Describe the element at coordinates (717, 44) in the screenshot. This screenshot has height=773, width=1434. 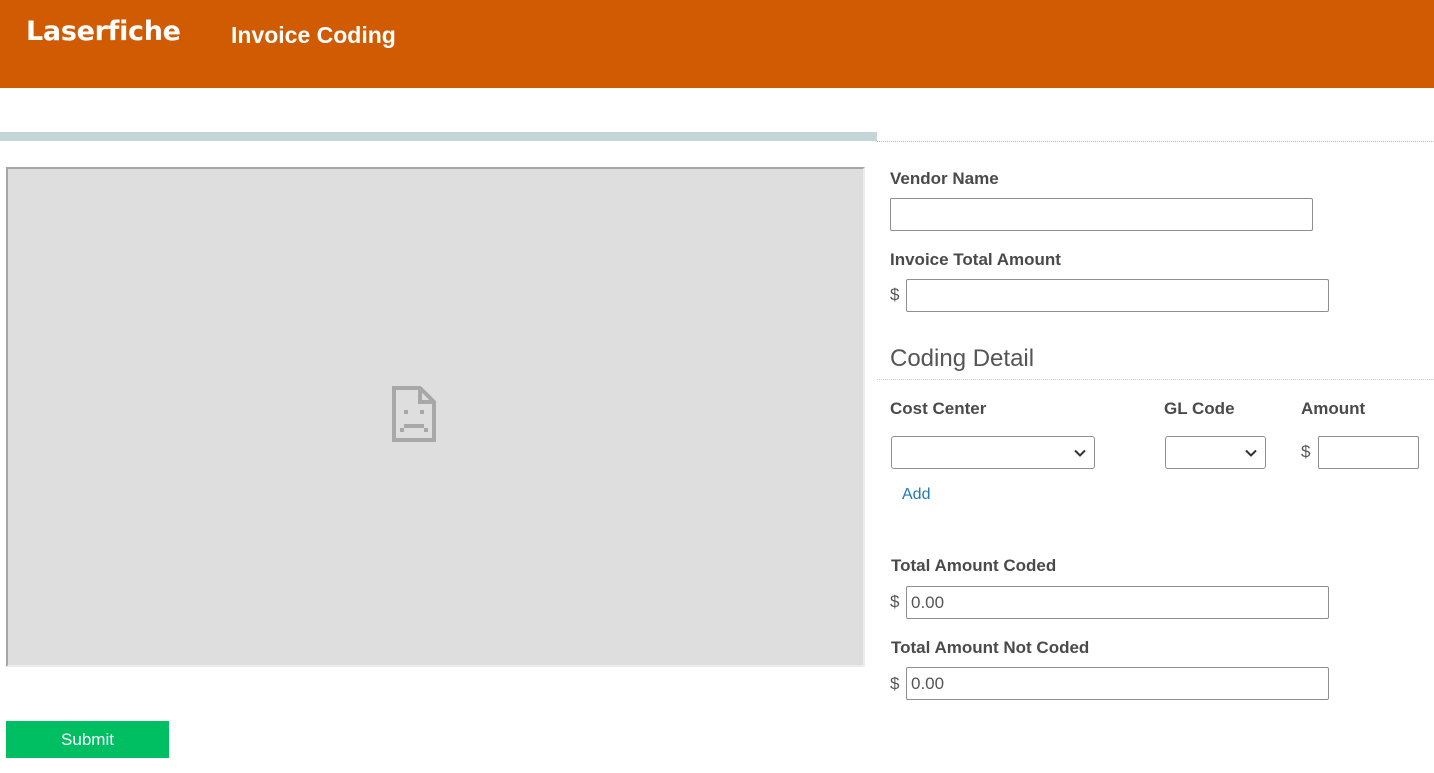
I see `header-bar: Laserfiche Invoice Coding` at that location.